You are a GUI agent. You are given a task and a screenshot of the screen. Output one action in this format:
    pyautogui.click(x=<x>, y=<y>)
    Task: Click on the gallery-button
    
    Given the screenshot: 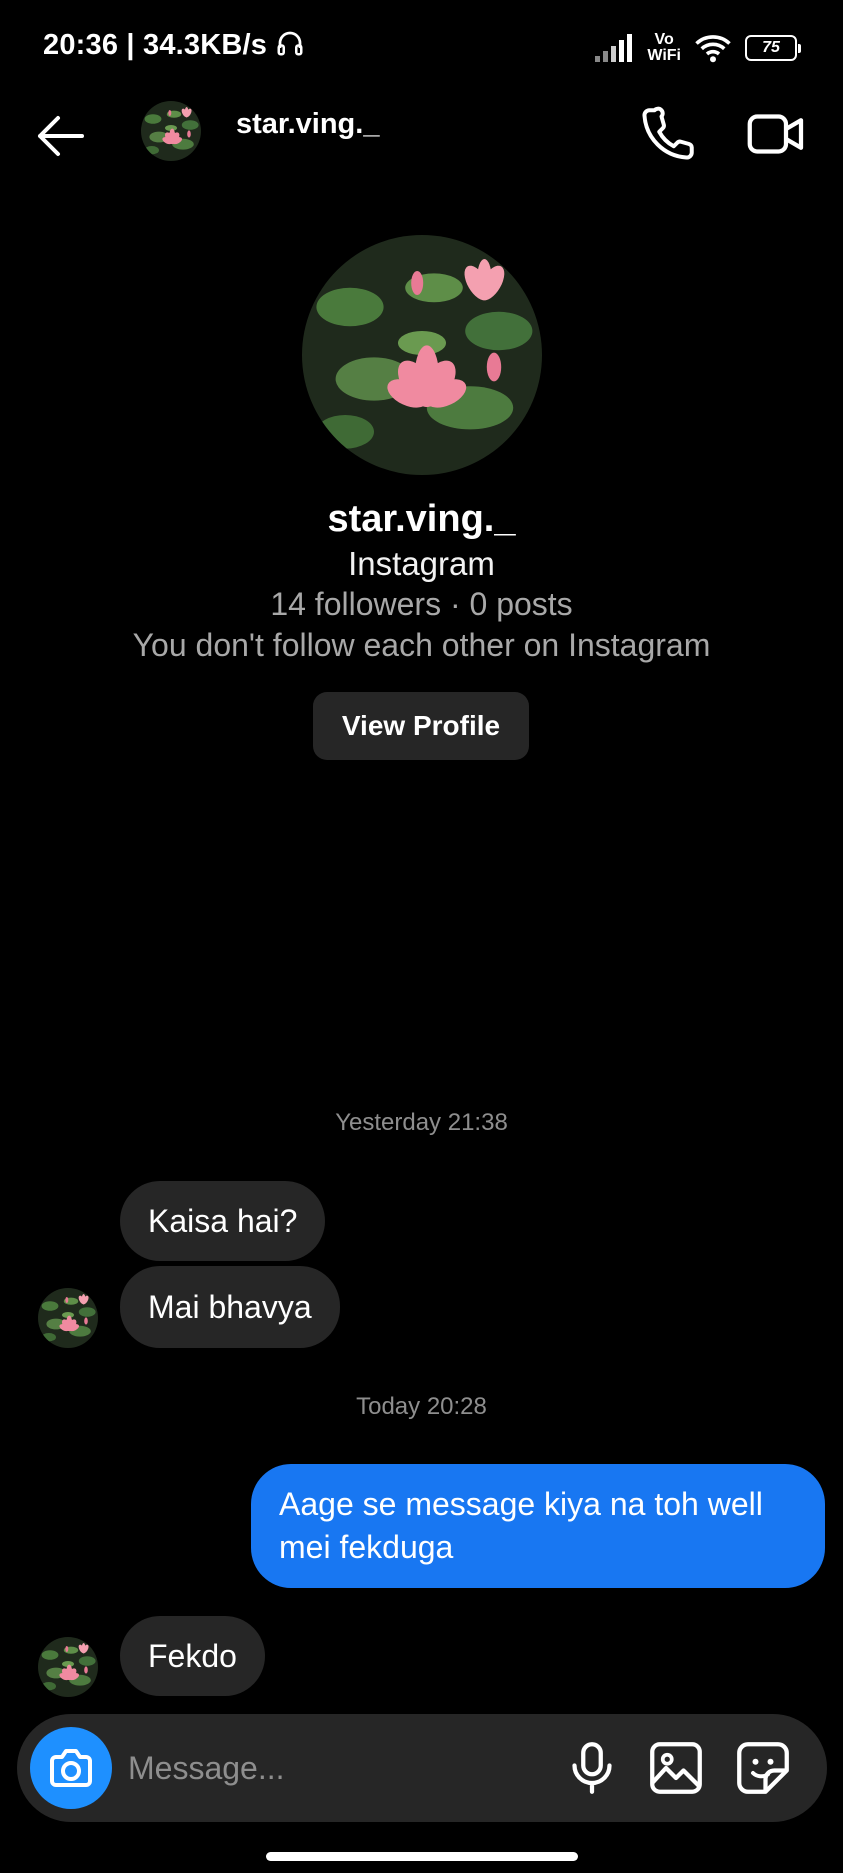 What is the action you would take?
    pyautogui.click(x=676, y=1768)
    